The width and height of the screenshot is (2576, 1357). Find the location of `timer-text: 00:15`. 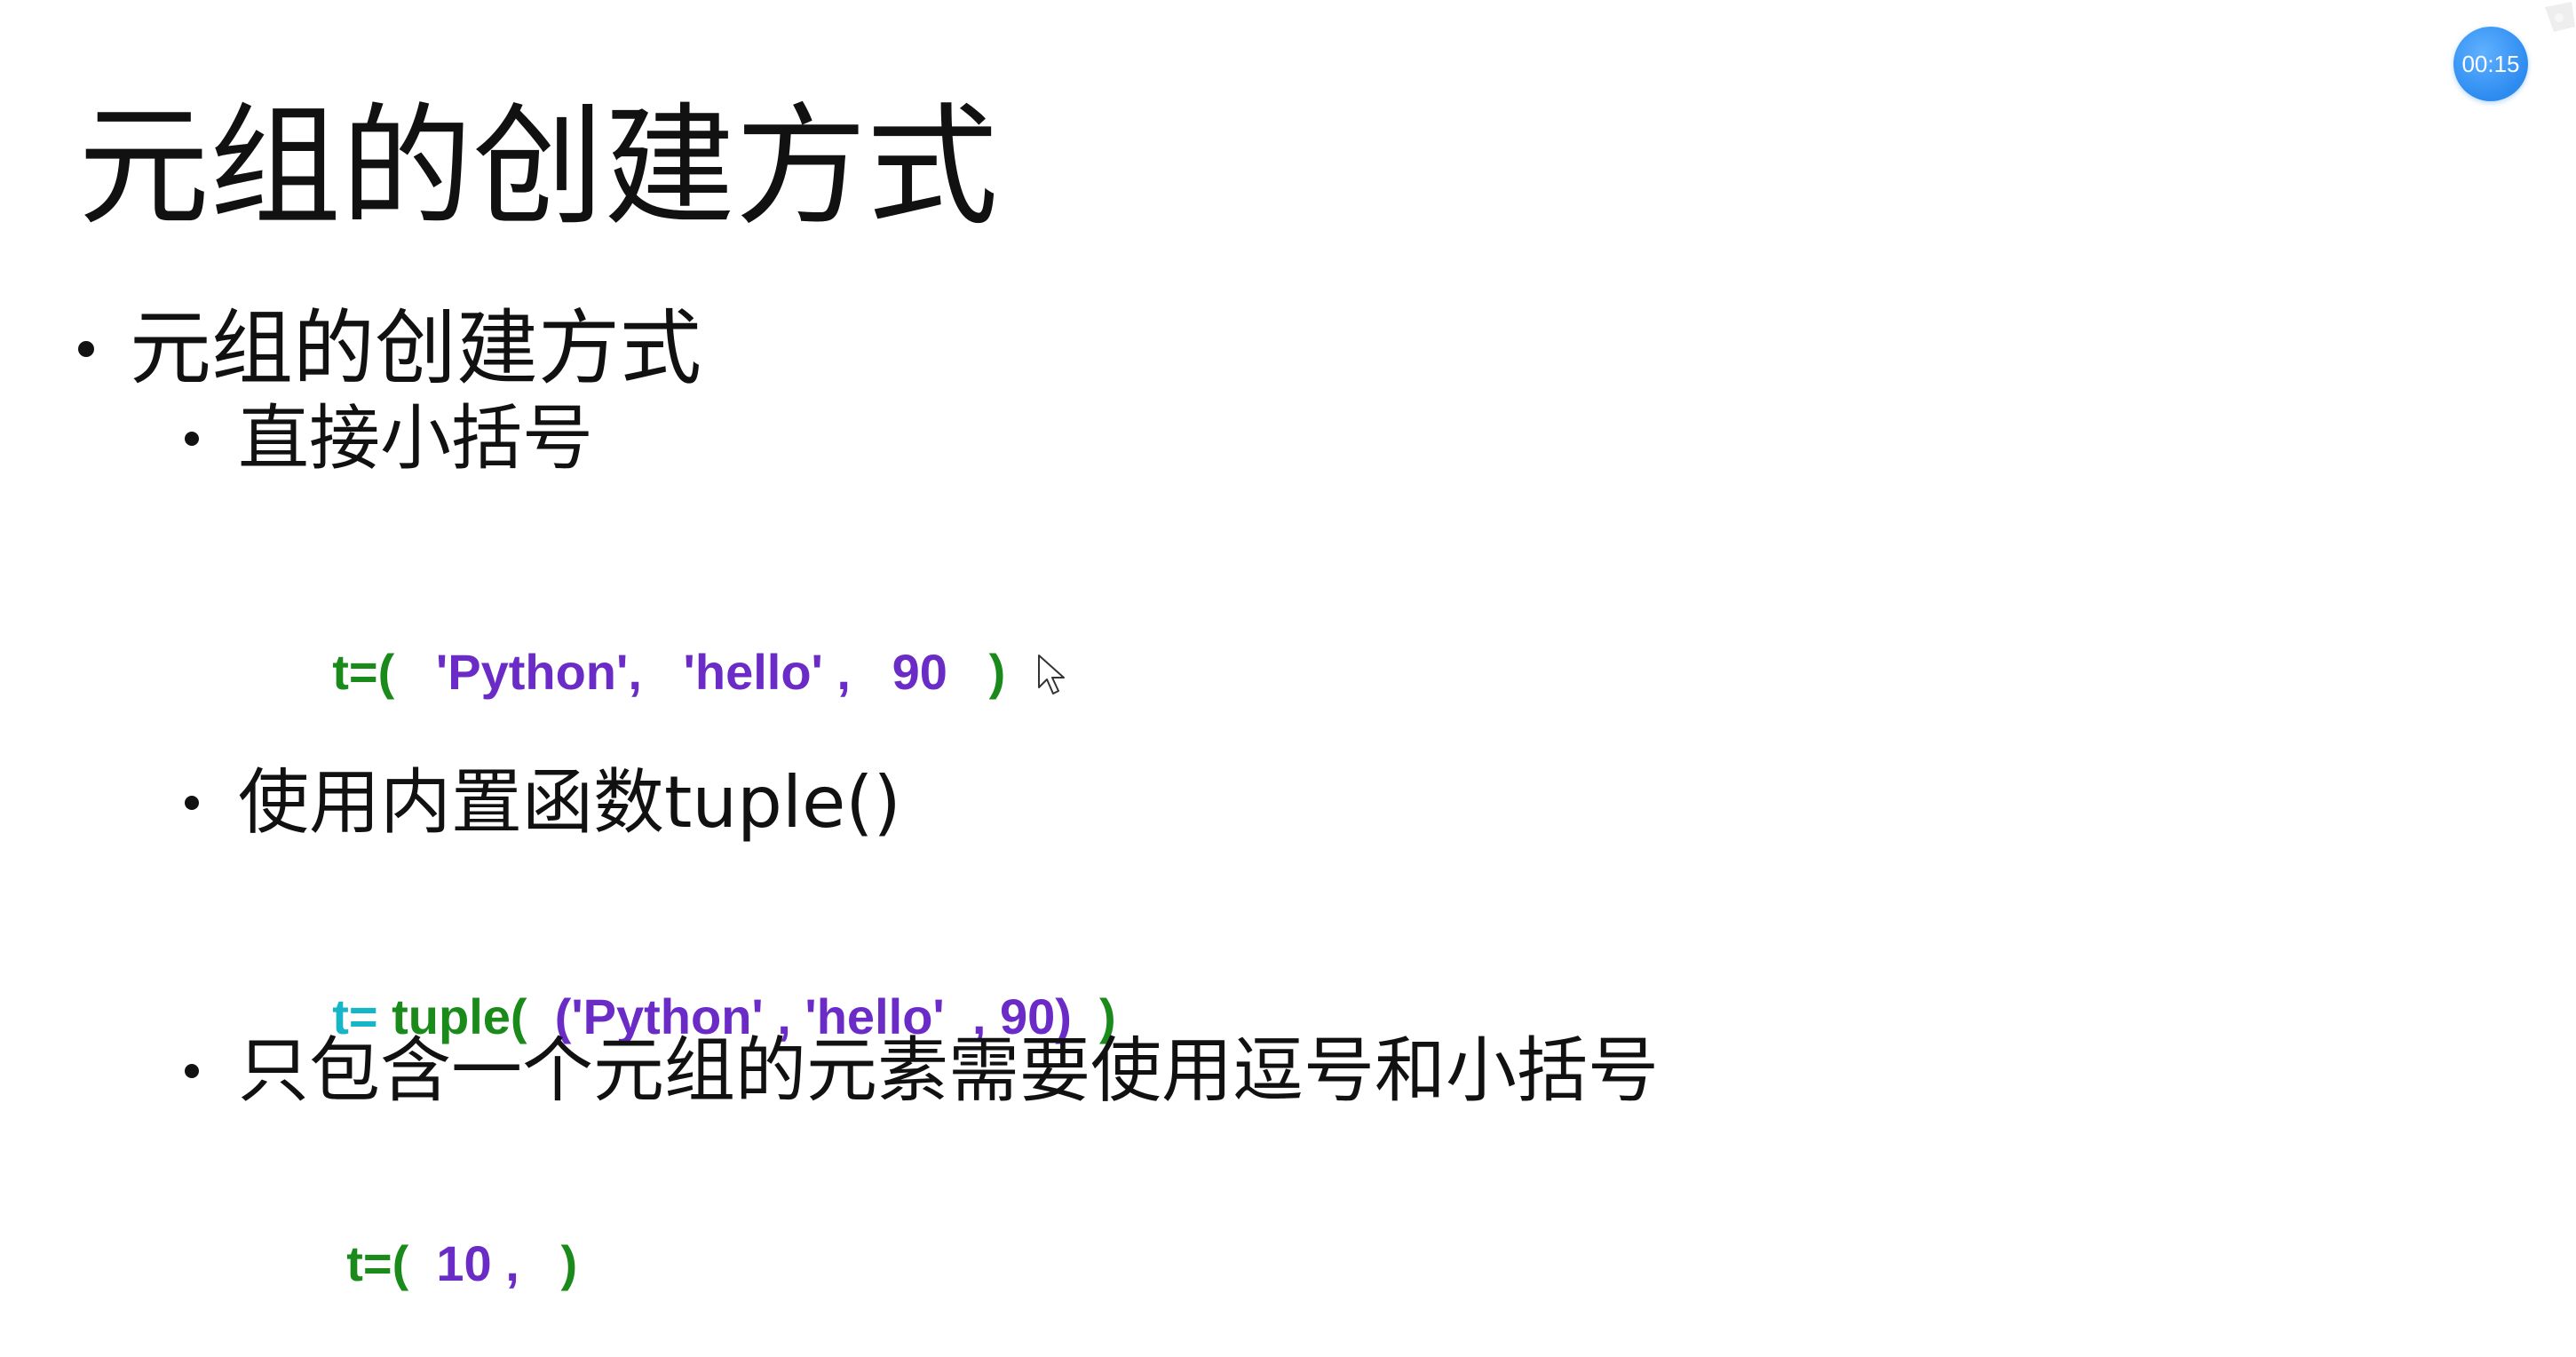

timer-text: 00:15 is located at coordinates (2491, 63).